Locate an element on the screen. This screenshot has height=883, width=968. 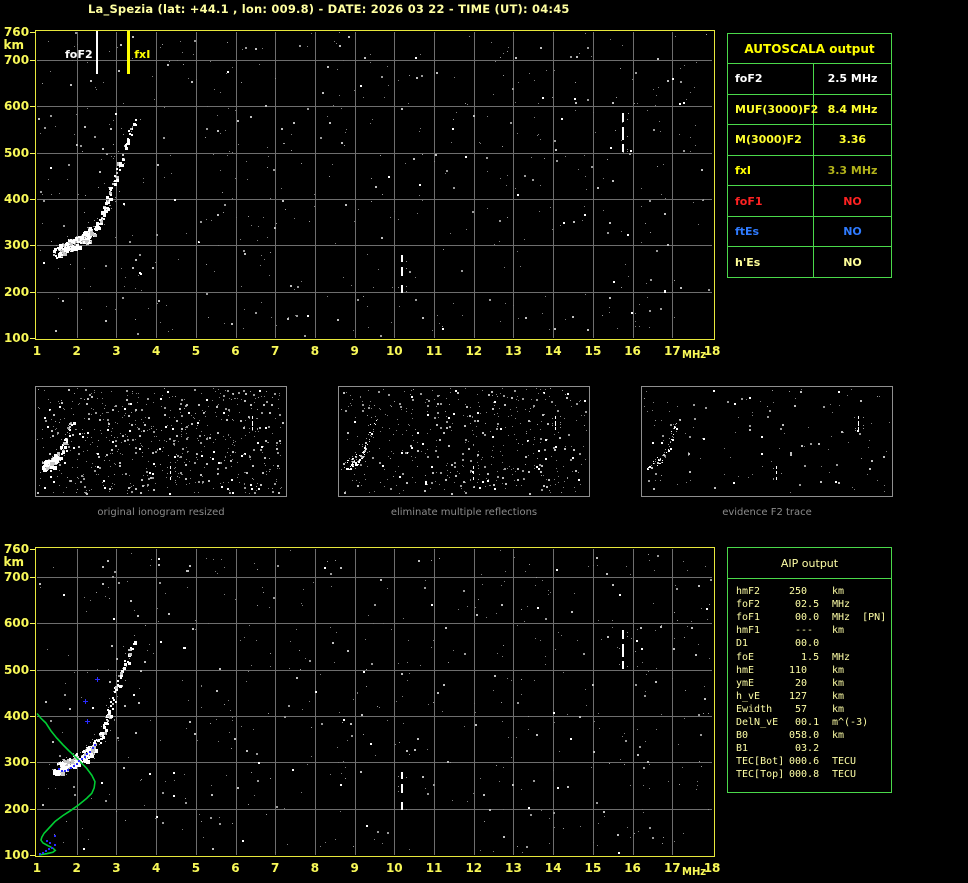
autoscala-table-header: AUTOSCALA output is located at coordinates (809, 48).